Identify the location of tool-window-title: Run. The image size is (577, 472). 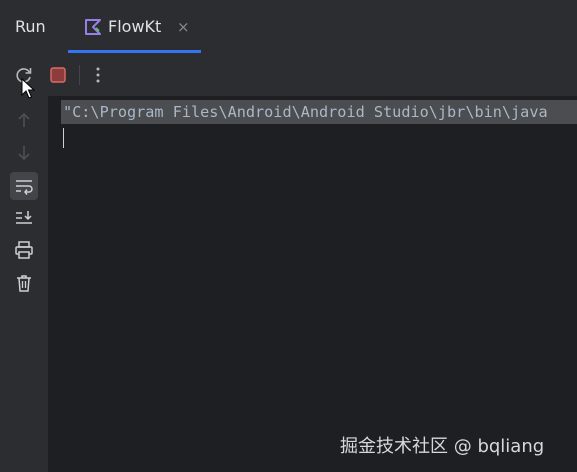
(30, 26).